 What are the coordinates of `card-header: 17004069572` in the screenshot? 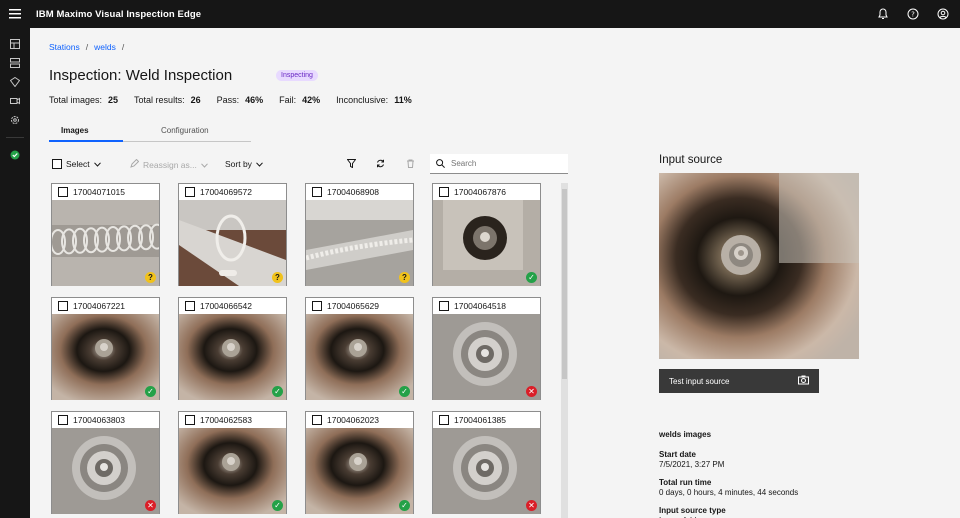 It's located at (232, 192).